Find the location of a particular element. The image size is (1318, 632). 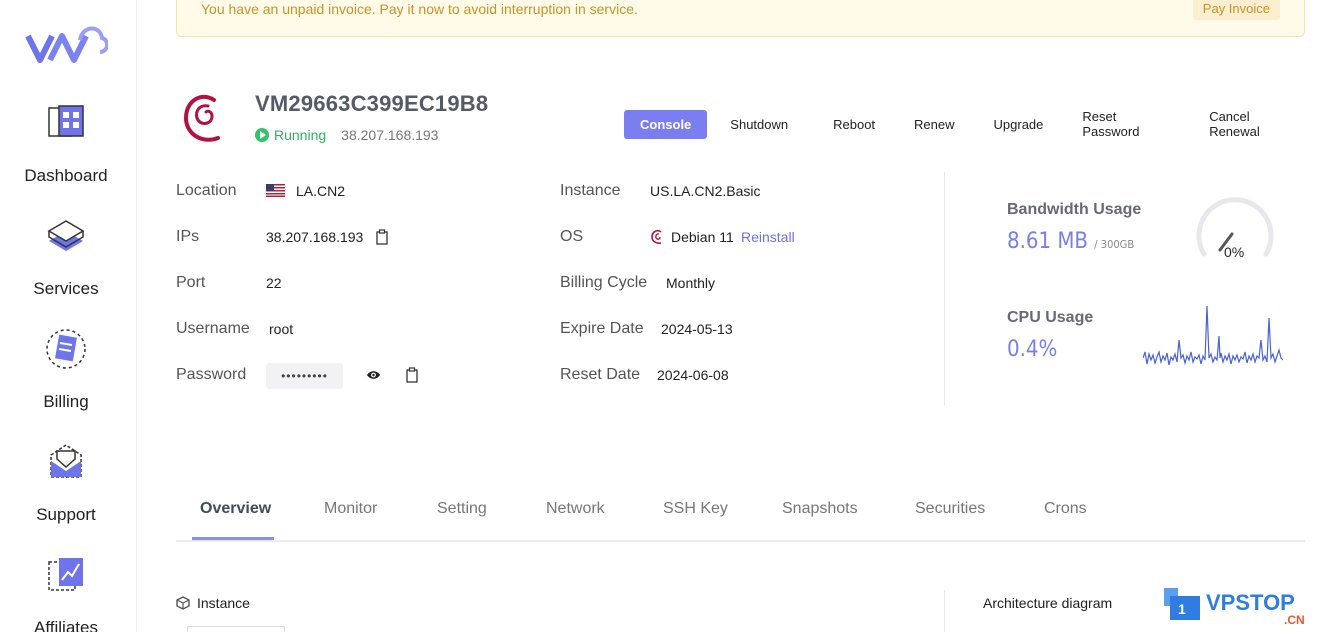

upgrade-button: Upgrade is located at coordinates (1019, 124).